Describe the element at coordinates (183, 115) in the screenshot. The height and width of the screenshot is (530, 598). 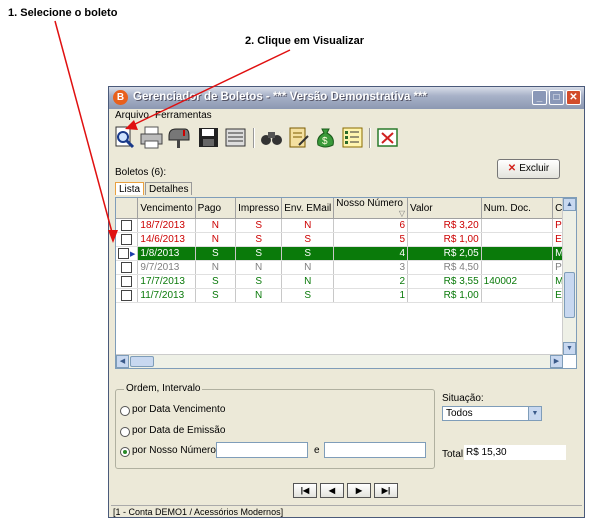
I see `menu-ferramentas: Ferramentas` at that location.